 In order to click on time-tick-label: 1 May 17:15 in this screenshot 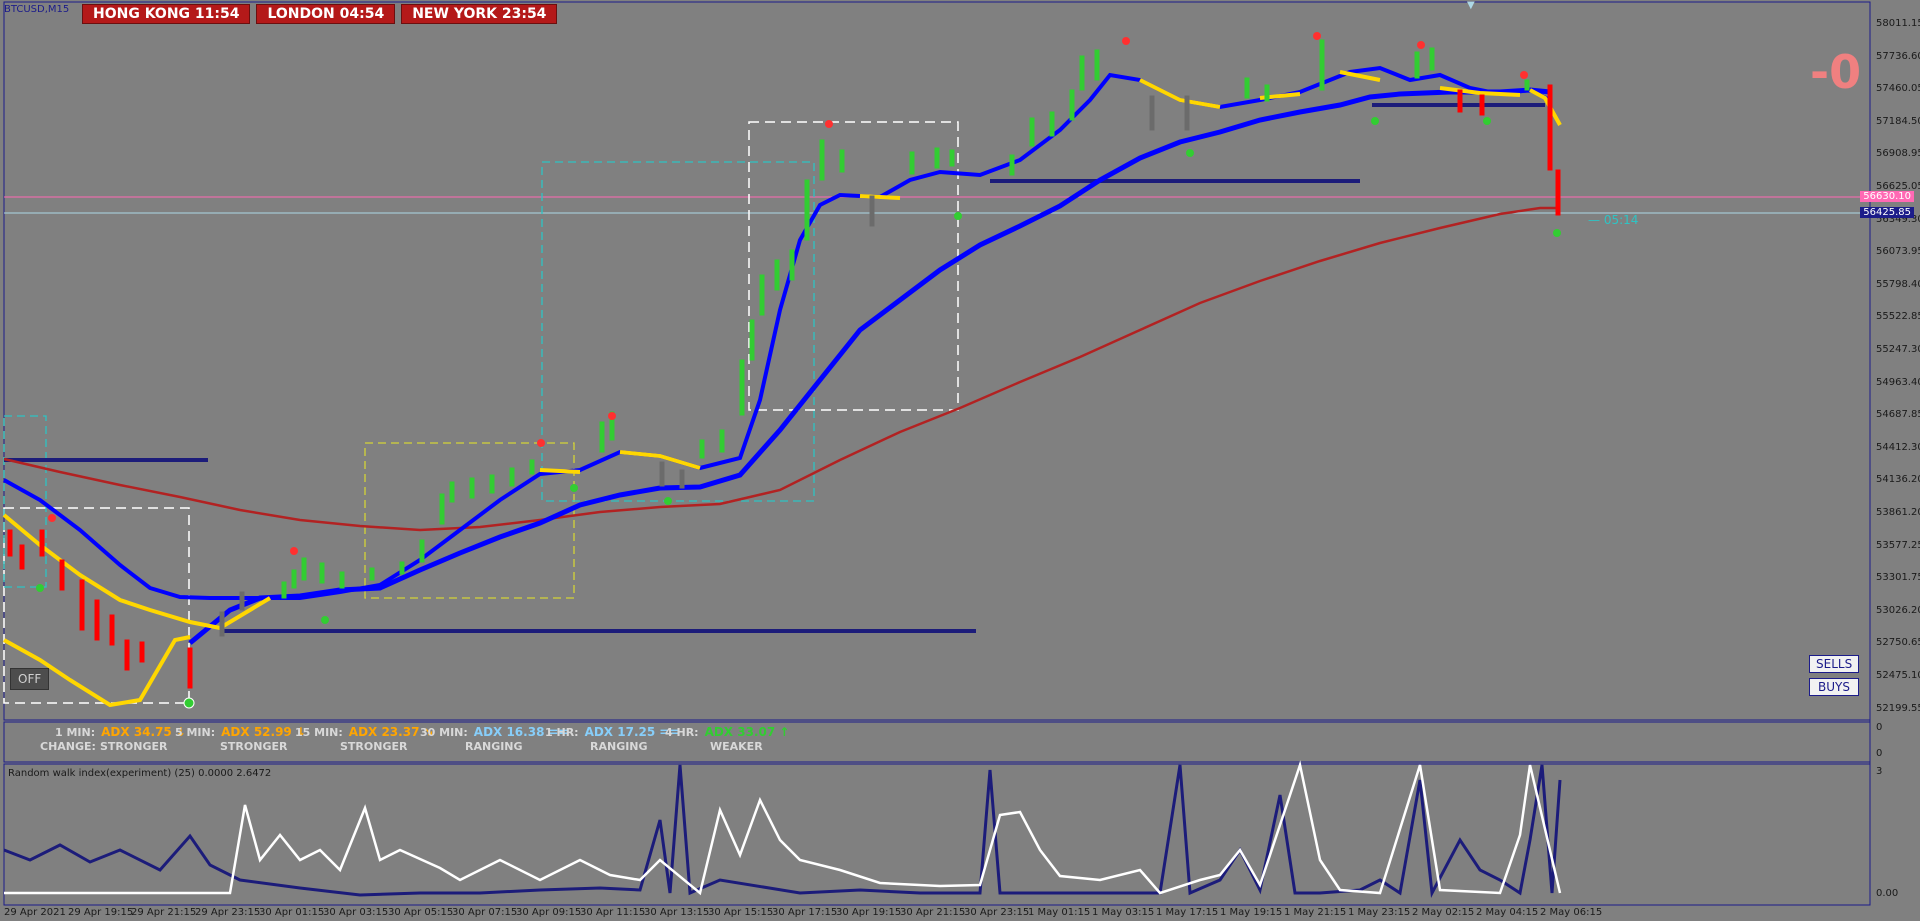, I will do `click(1187, 912)`.